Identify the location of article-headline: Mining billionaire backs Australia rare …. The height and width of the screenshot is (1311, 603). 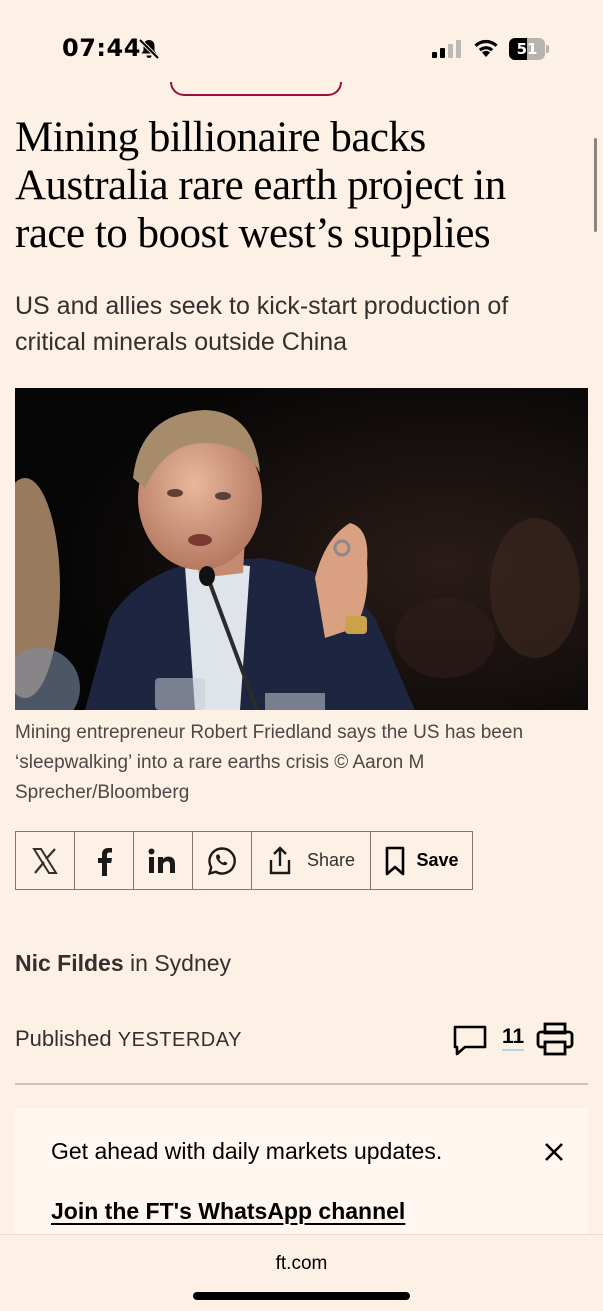
(260, 185).